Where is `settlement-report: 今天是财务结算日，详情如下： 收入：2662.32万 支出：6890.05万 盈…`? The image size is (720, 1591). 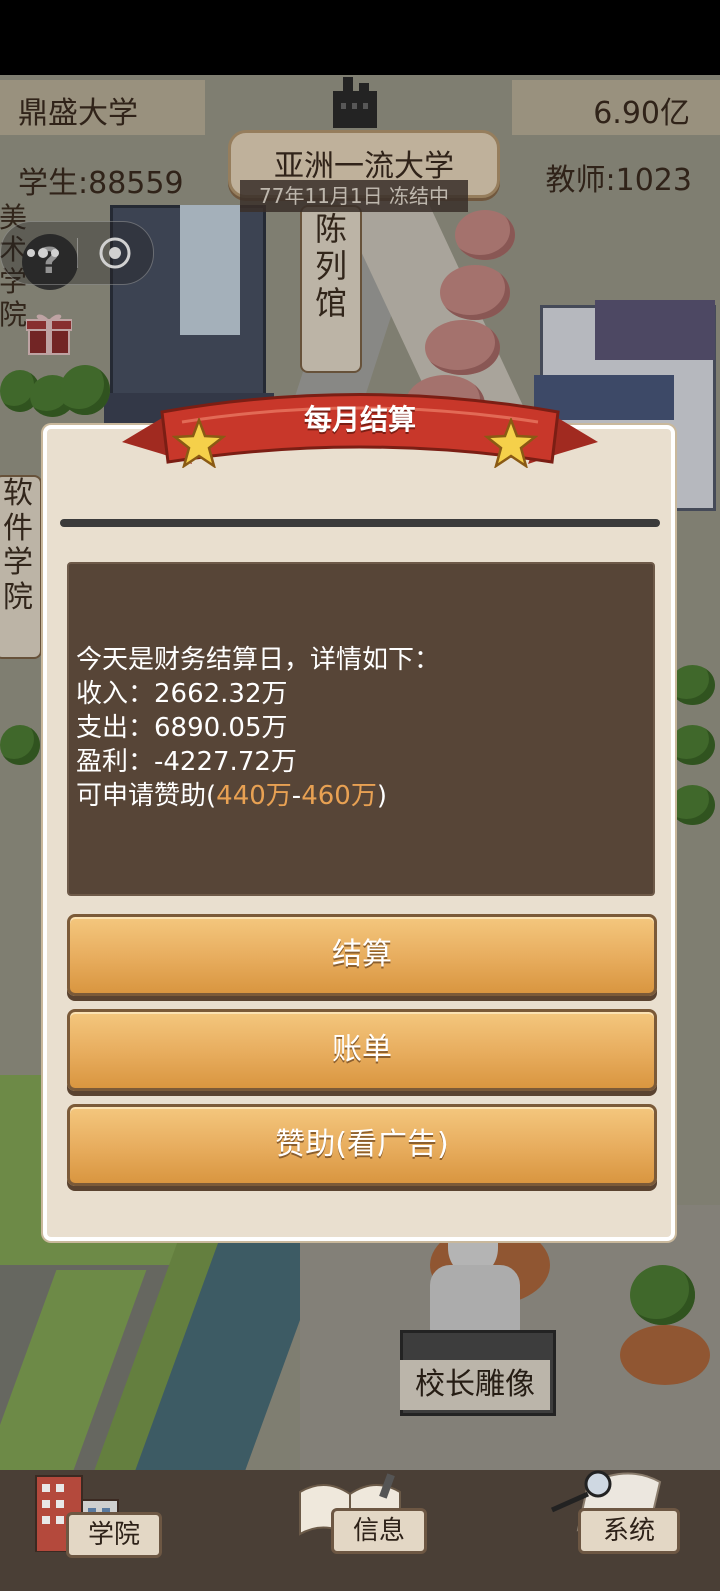 settlement-report: 今天是财务结算日，详情如下： 收入：2662.32万 支出：6890.05万 盈… is located at coordinates (258, 728).